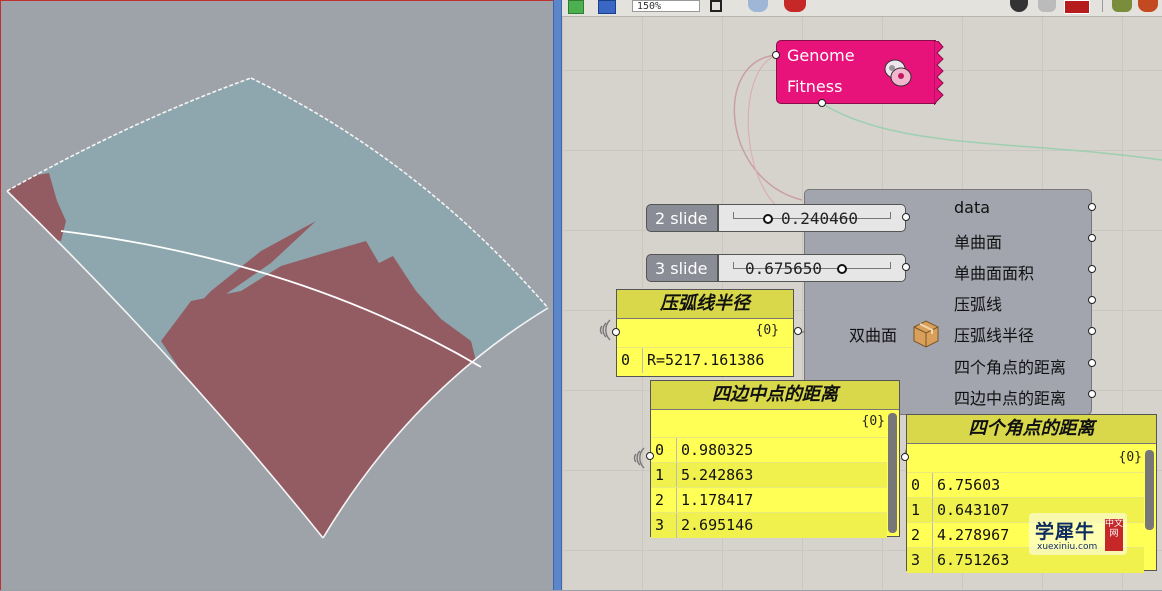 This screenshot has height=591, width=1162. What do you see at coordinates (769, 475) in the screenshot?
I see `table-row: 1 5.242863` at bounding box center [769, 475].